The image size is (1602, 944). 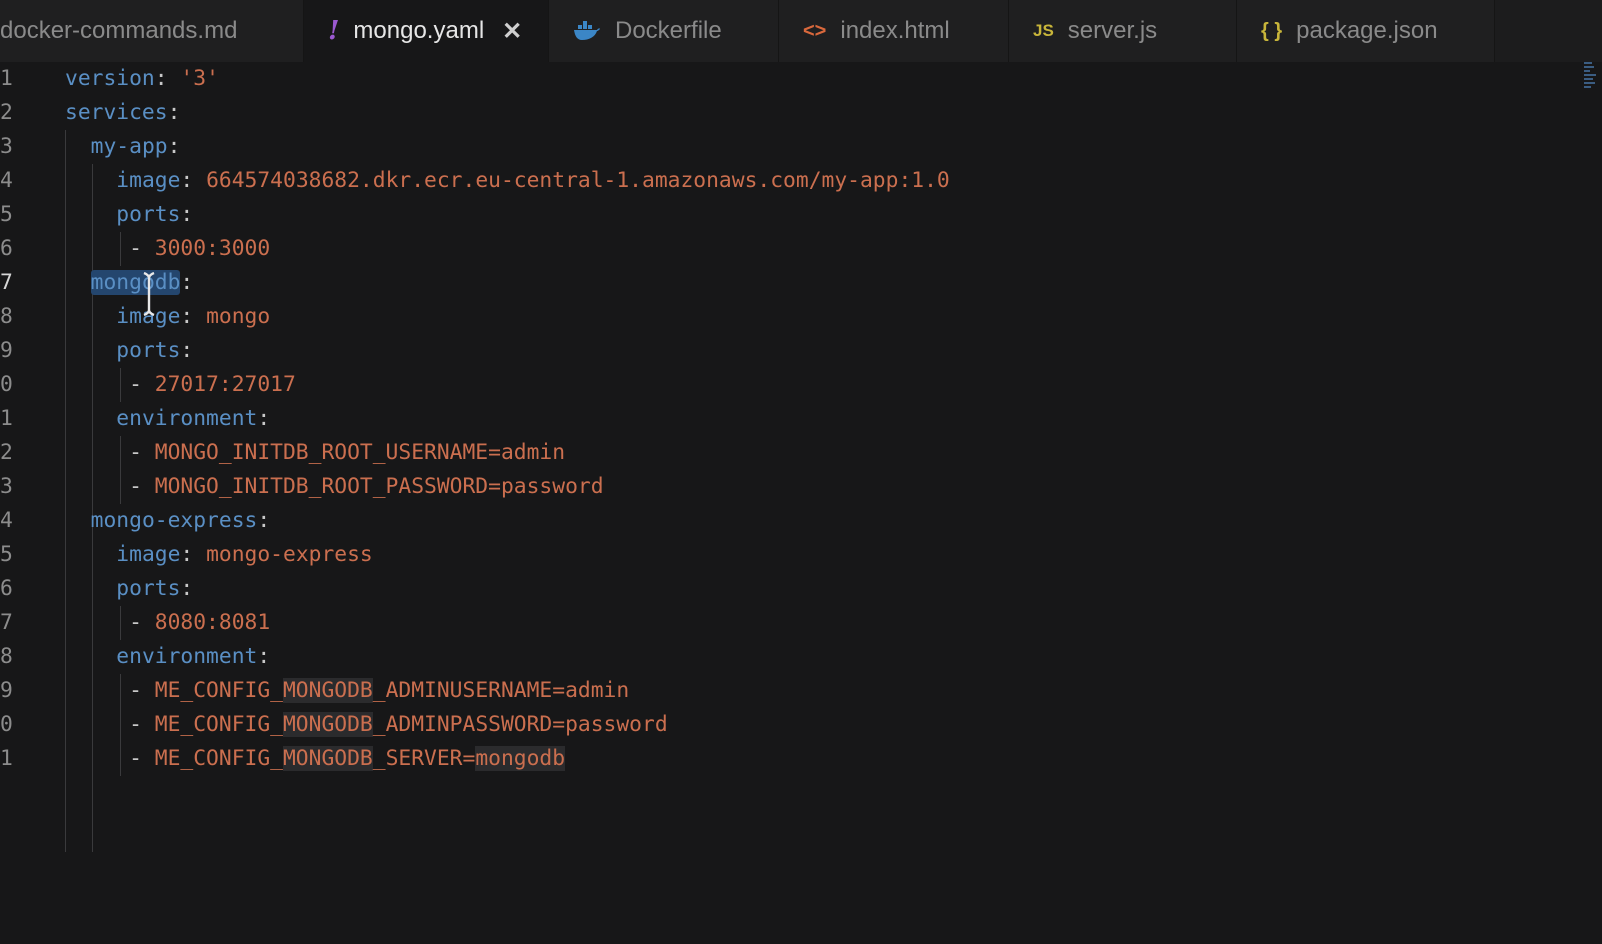 I want to click on tab-label: package.json, so click(x=1367, y=30).